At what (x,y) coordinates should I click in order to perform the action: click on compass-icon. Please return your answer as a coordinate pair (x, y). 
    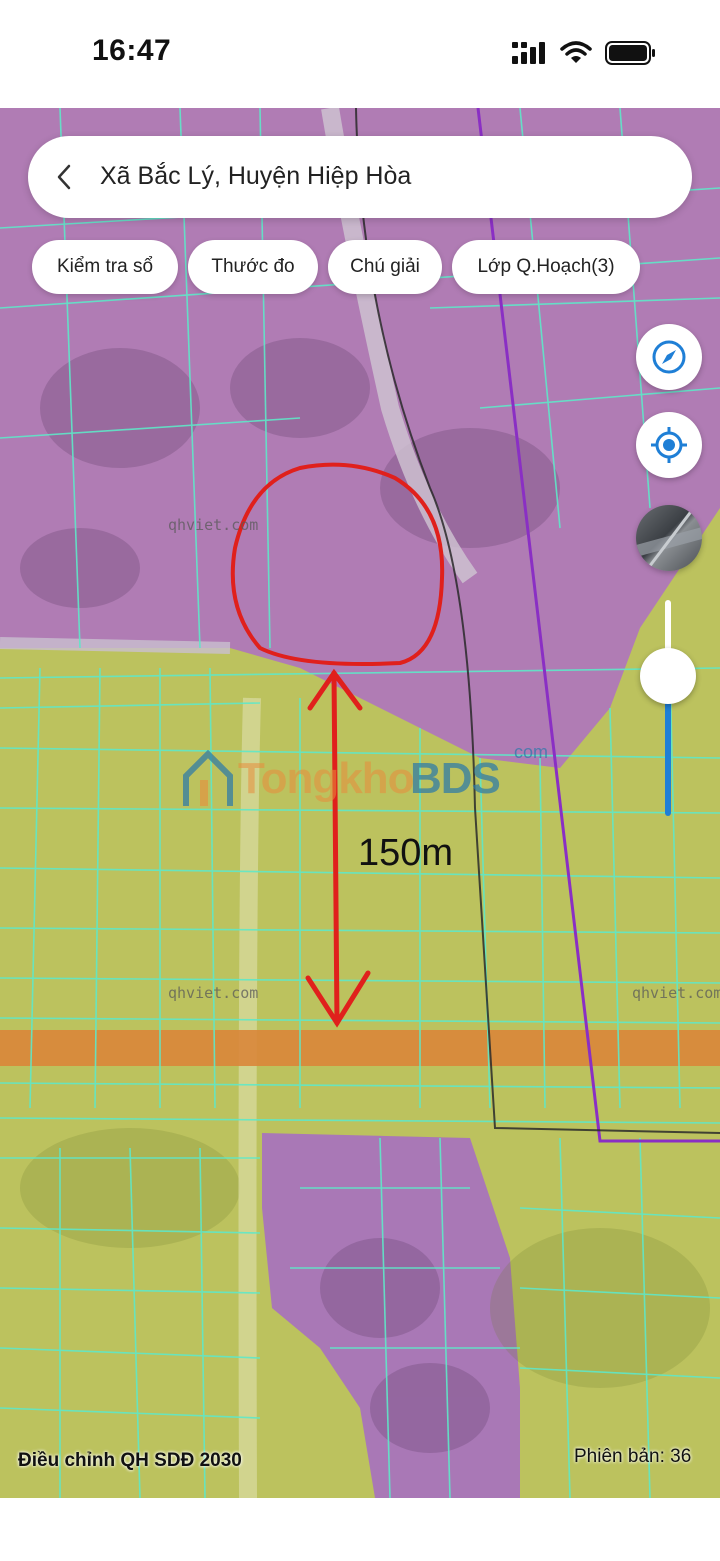
    Looking at the image, I should click on (669, 357).